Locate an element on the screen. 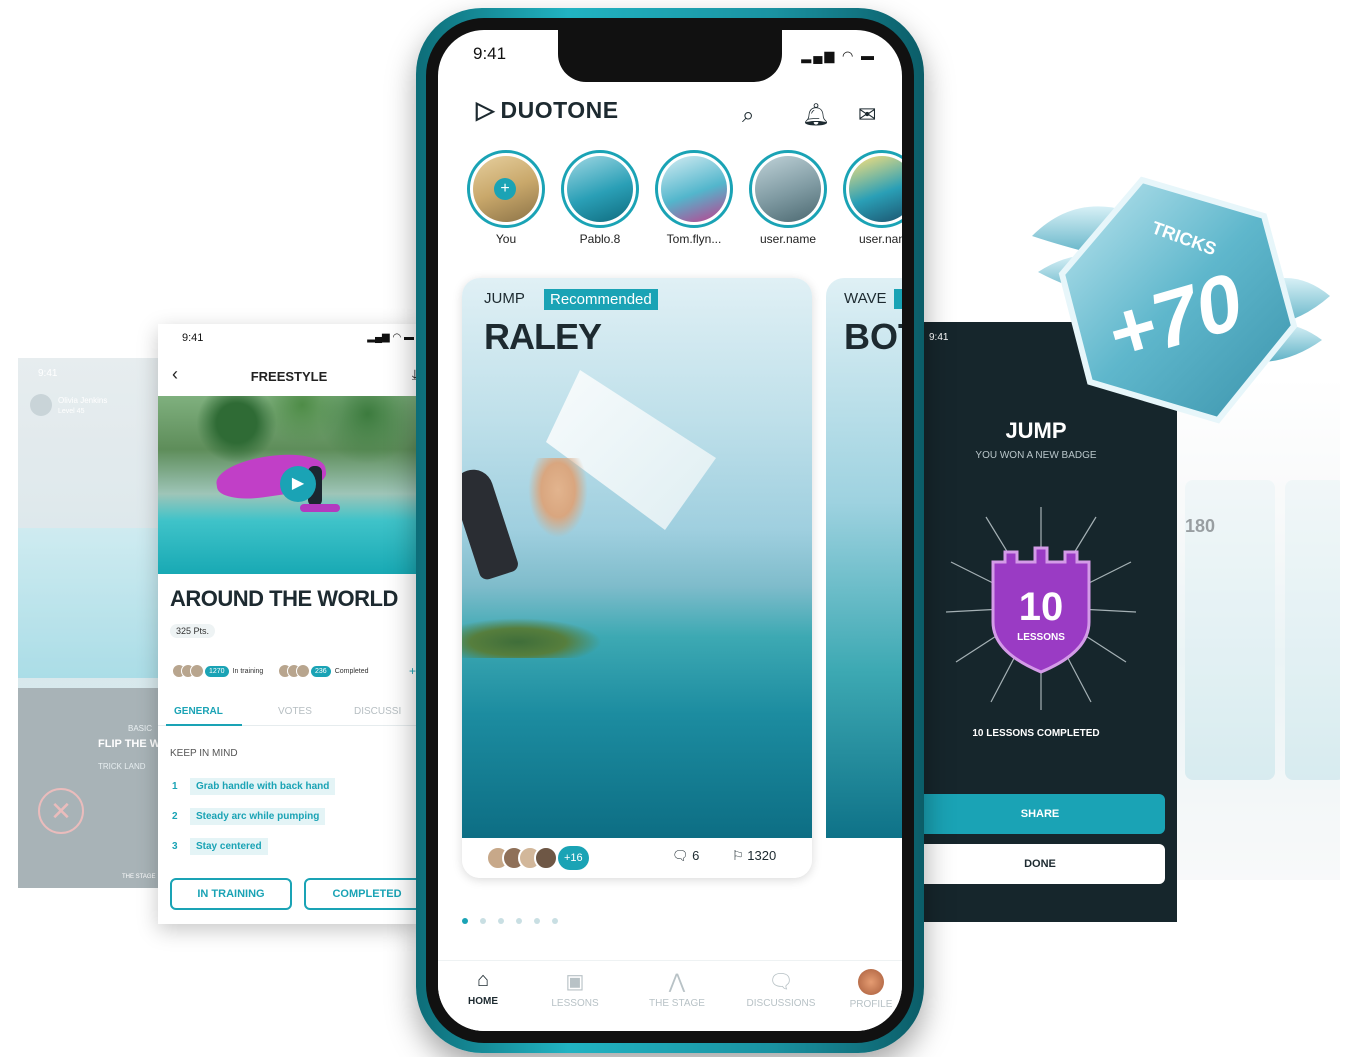  island is located at coordinates (532, 638).